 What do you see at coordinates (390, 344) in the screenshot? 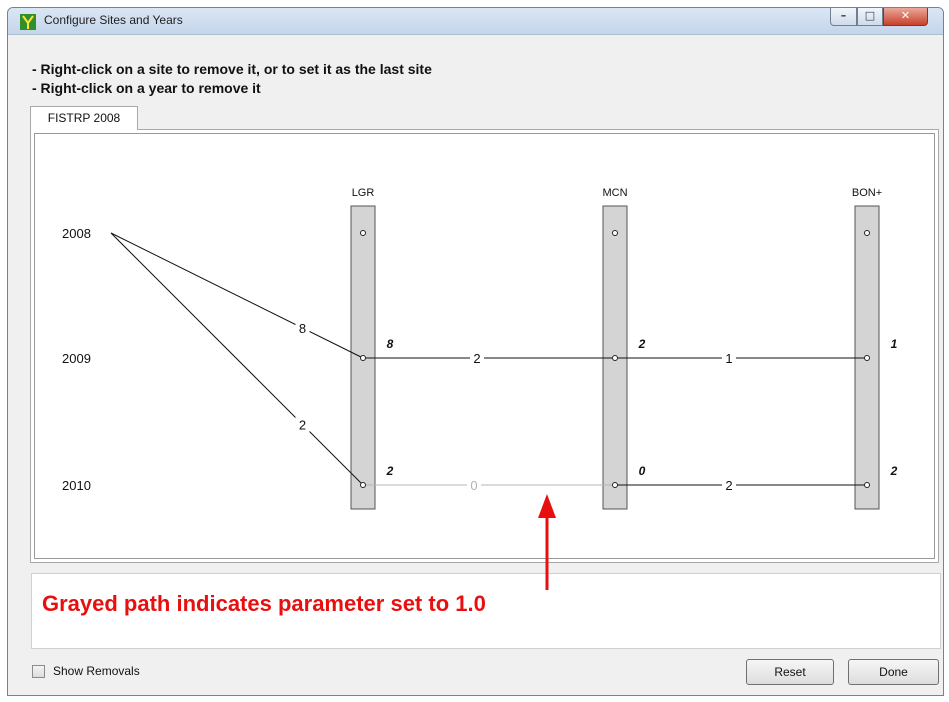
I see `site-count-label: 8` at bounding box center [390, 344].